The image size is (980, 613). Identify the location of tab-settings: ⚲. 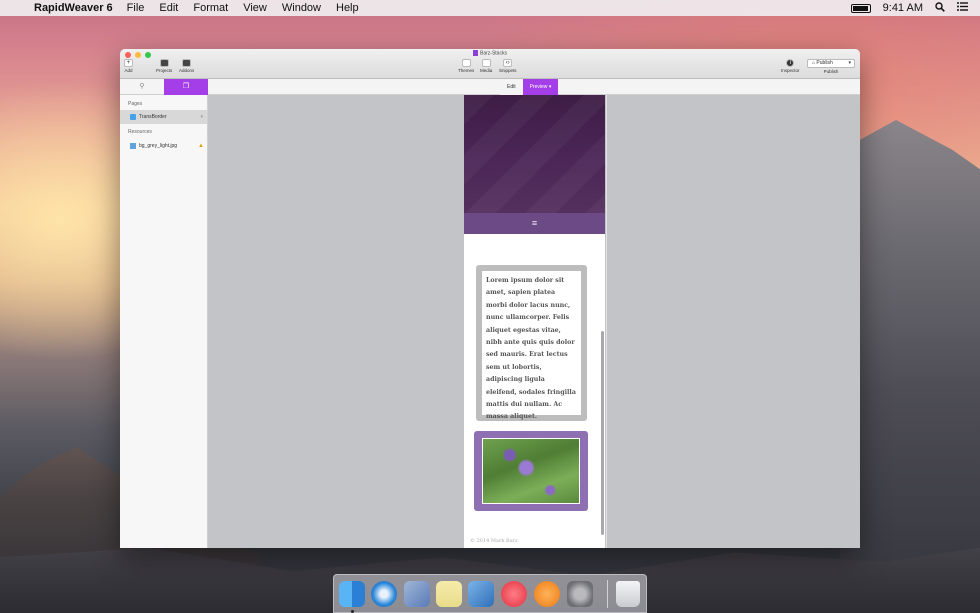
(142, 87).